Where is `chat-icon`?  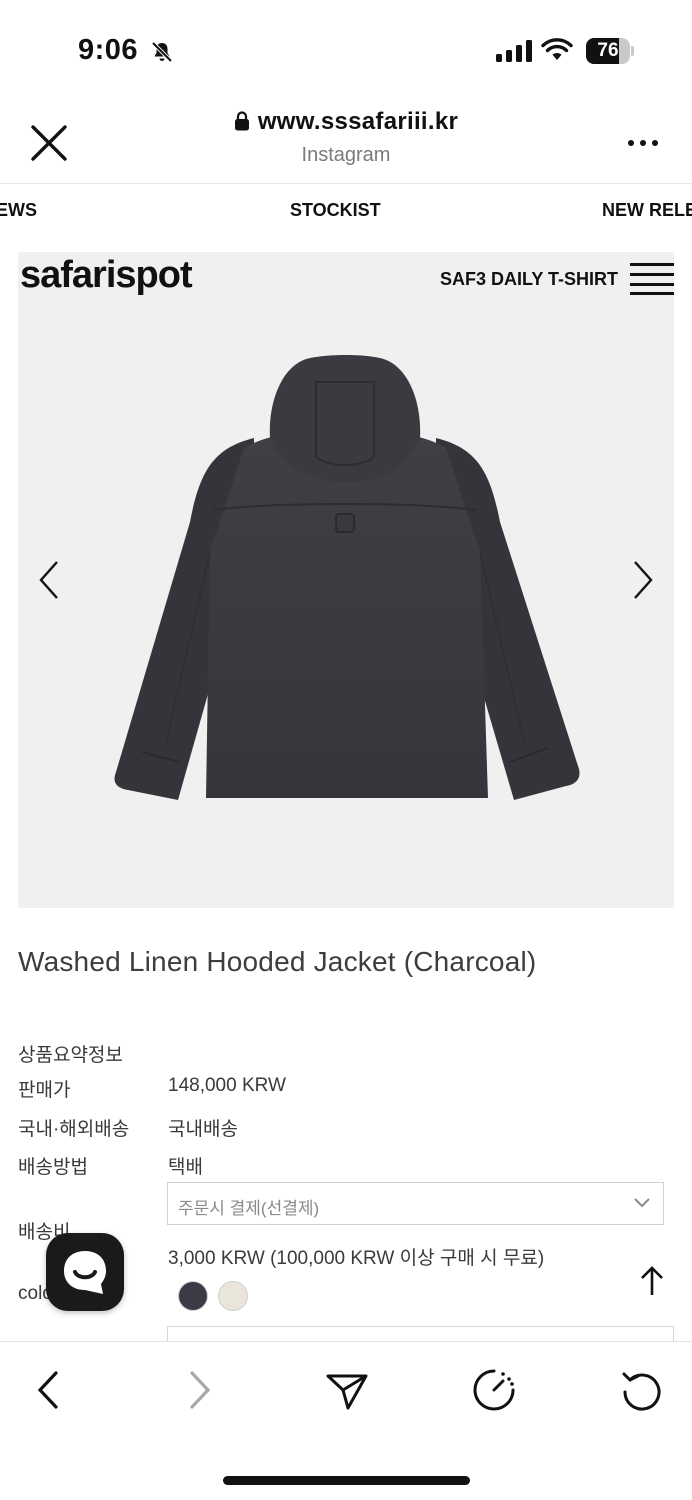 chat-icon is located at coordinates (85, 1272).